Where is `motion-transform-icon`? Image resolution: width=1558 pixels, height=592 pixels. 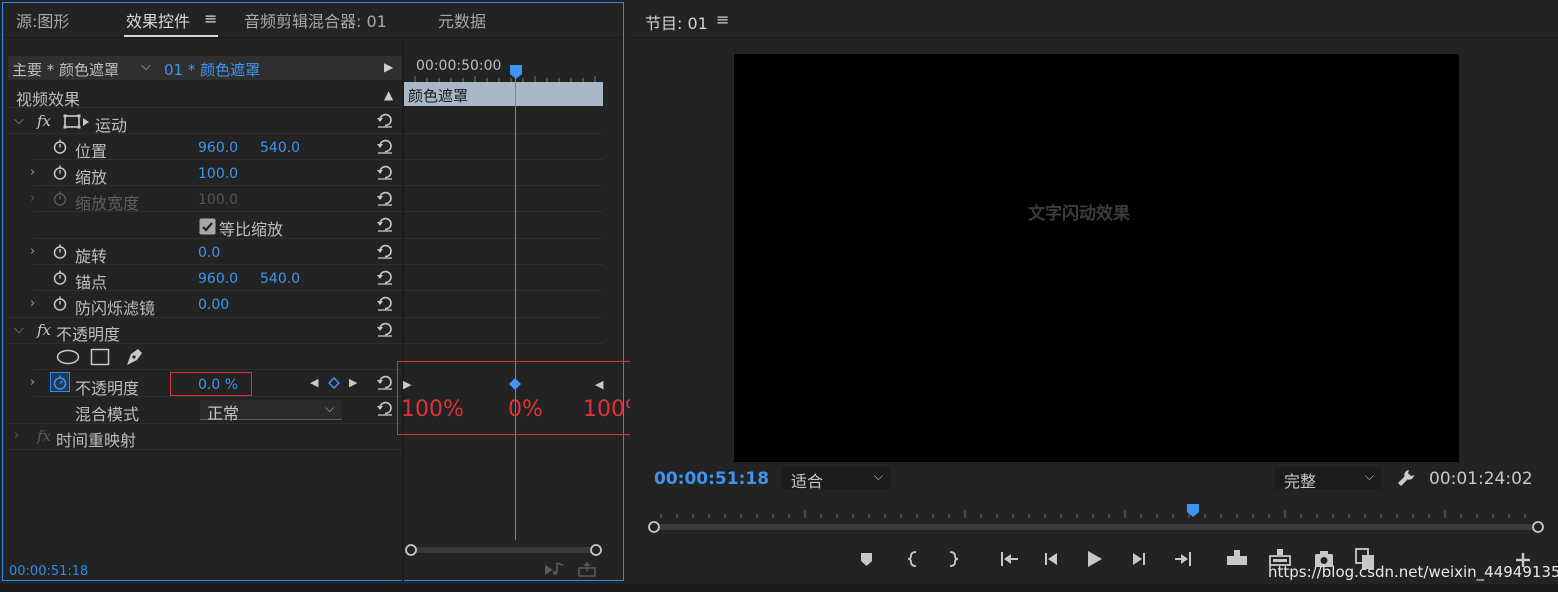
motion-transform-icon is located at coordinates (77, 122).